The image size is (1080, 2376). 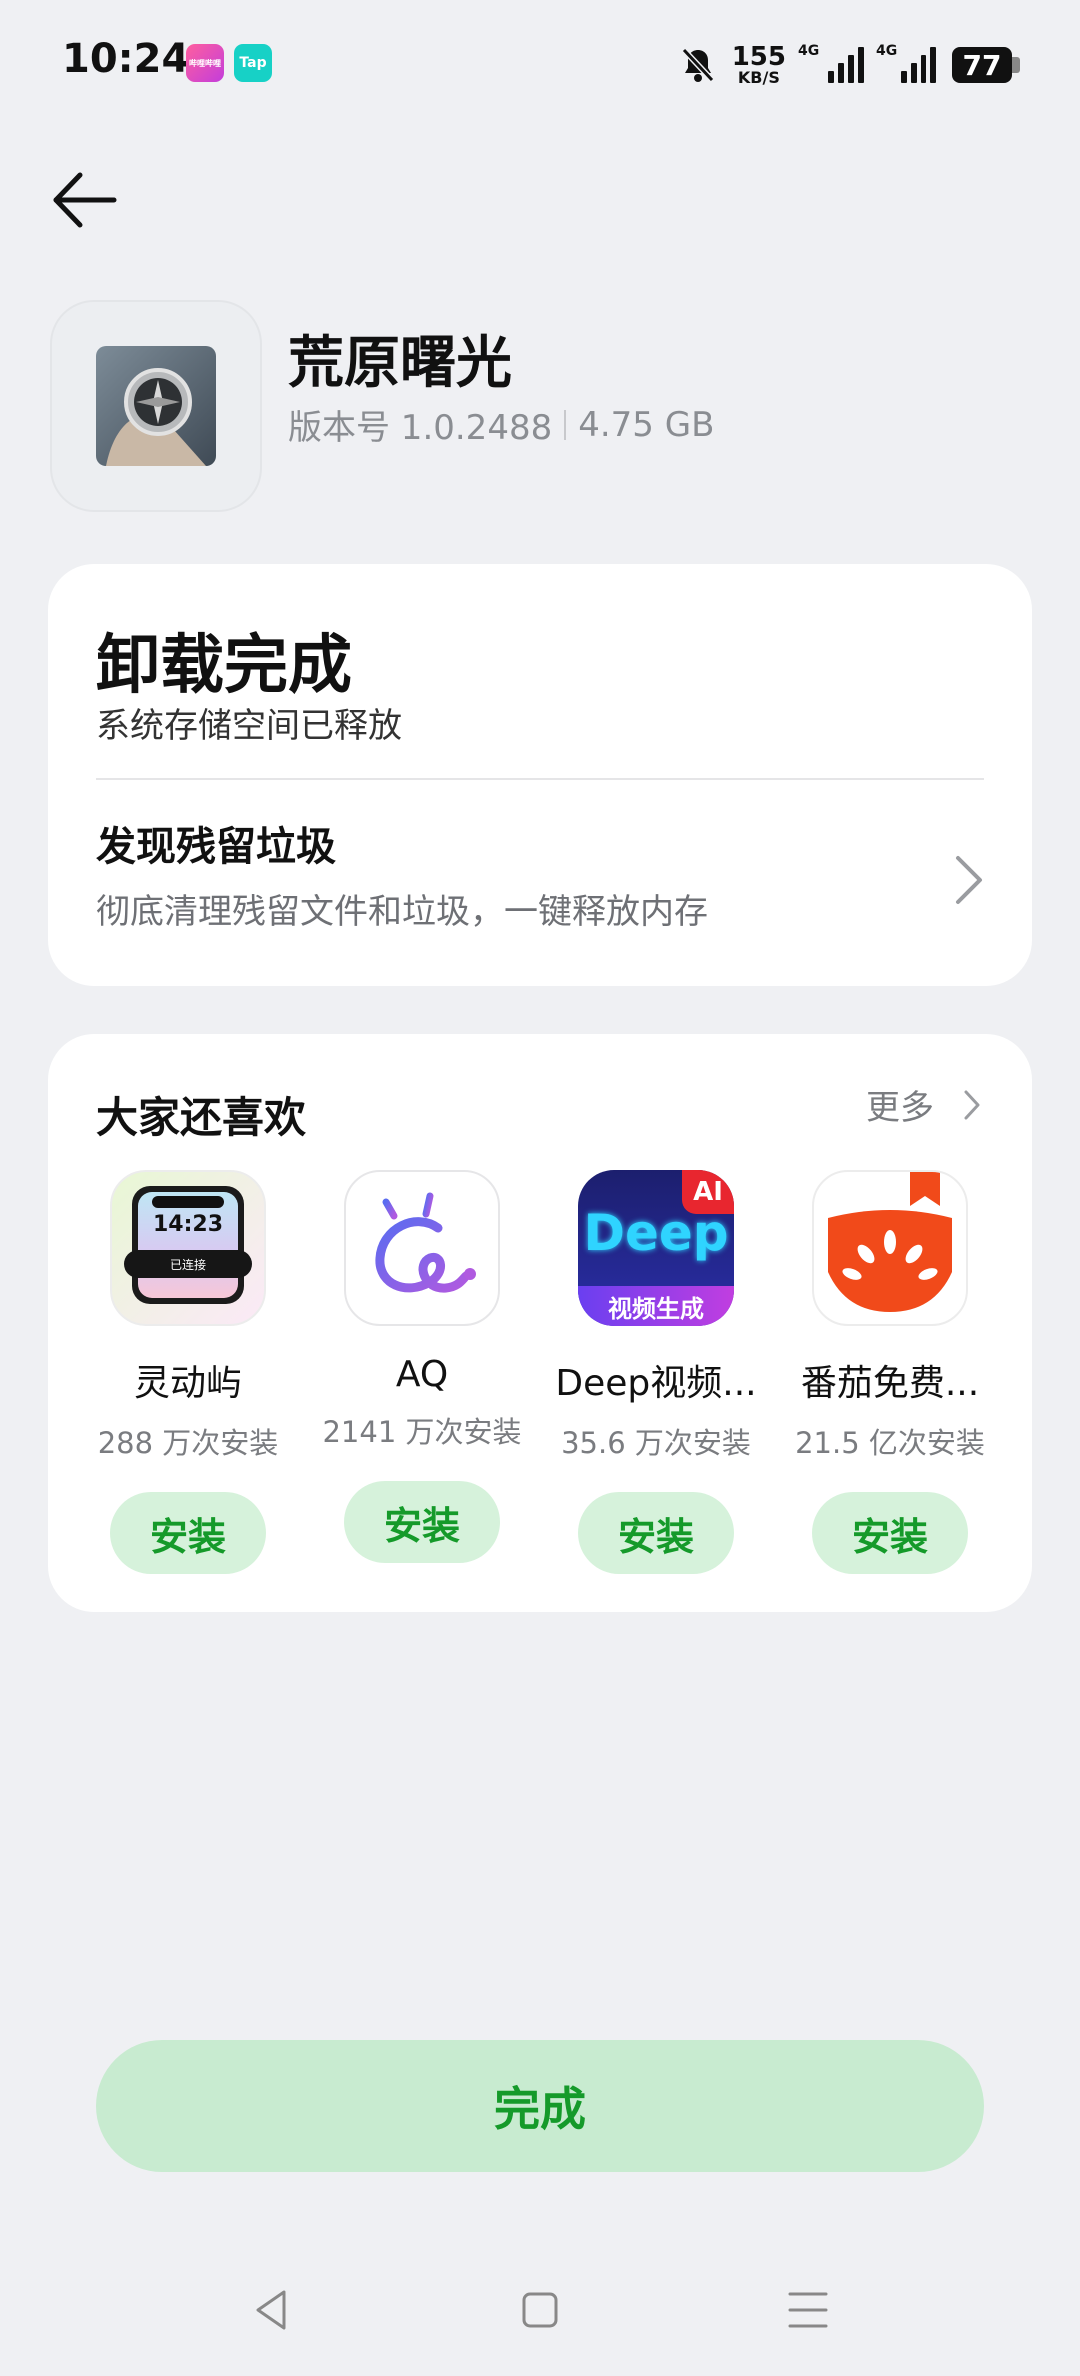 What do you see at coordinates (890, 1443) in the screenshot?
I see `rec-app-installs: 21.5 亿次安装` at bounding box center [890, 1443].